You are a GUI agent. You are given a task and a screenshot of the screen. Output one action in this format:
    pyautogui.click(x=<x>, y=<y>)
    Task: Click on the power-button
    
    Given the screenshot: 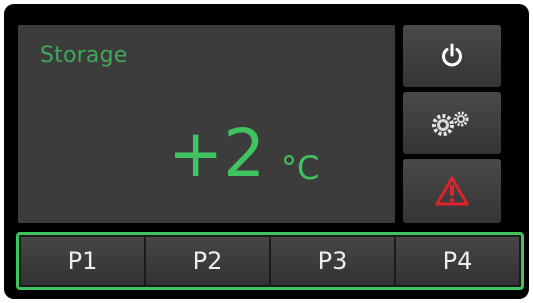 What is the action you would take?
    pyautogui.click(x=452, y=56)
    